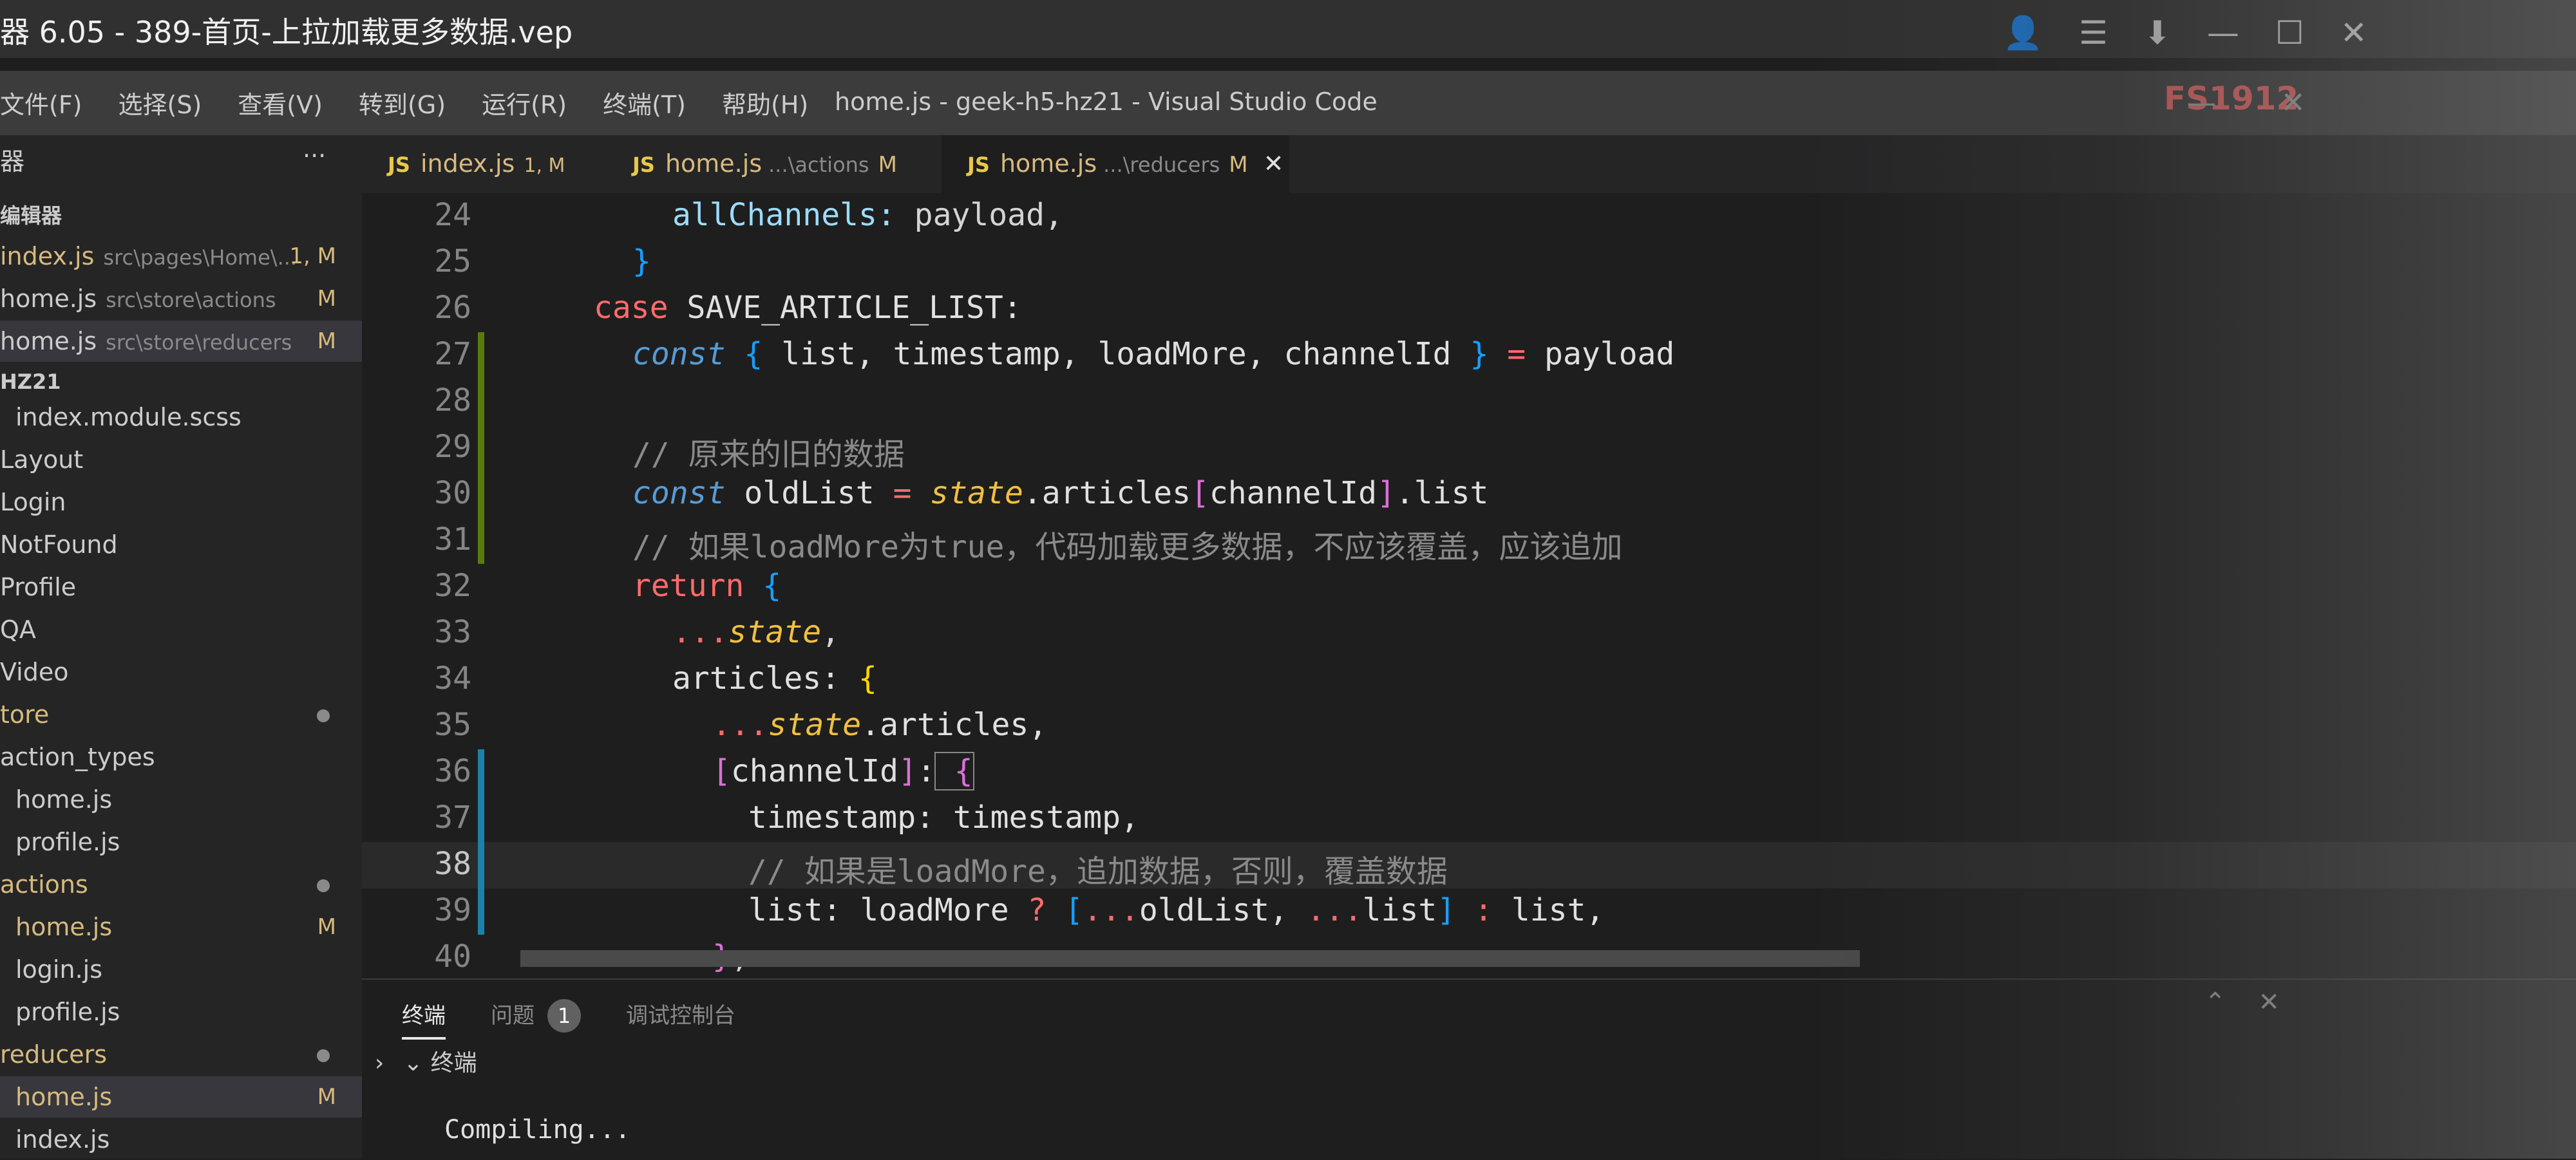 The image size is (2576, 1160). Describe the element at coordinates (2201, 102) in the screenshot. I see `minimize-window-icon: —` at that location.